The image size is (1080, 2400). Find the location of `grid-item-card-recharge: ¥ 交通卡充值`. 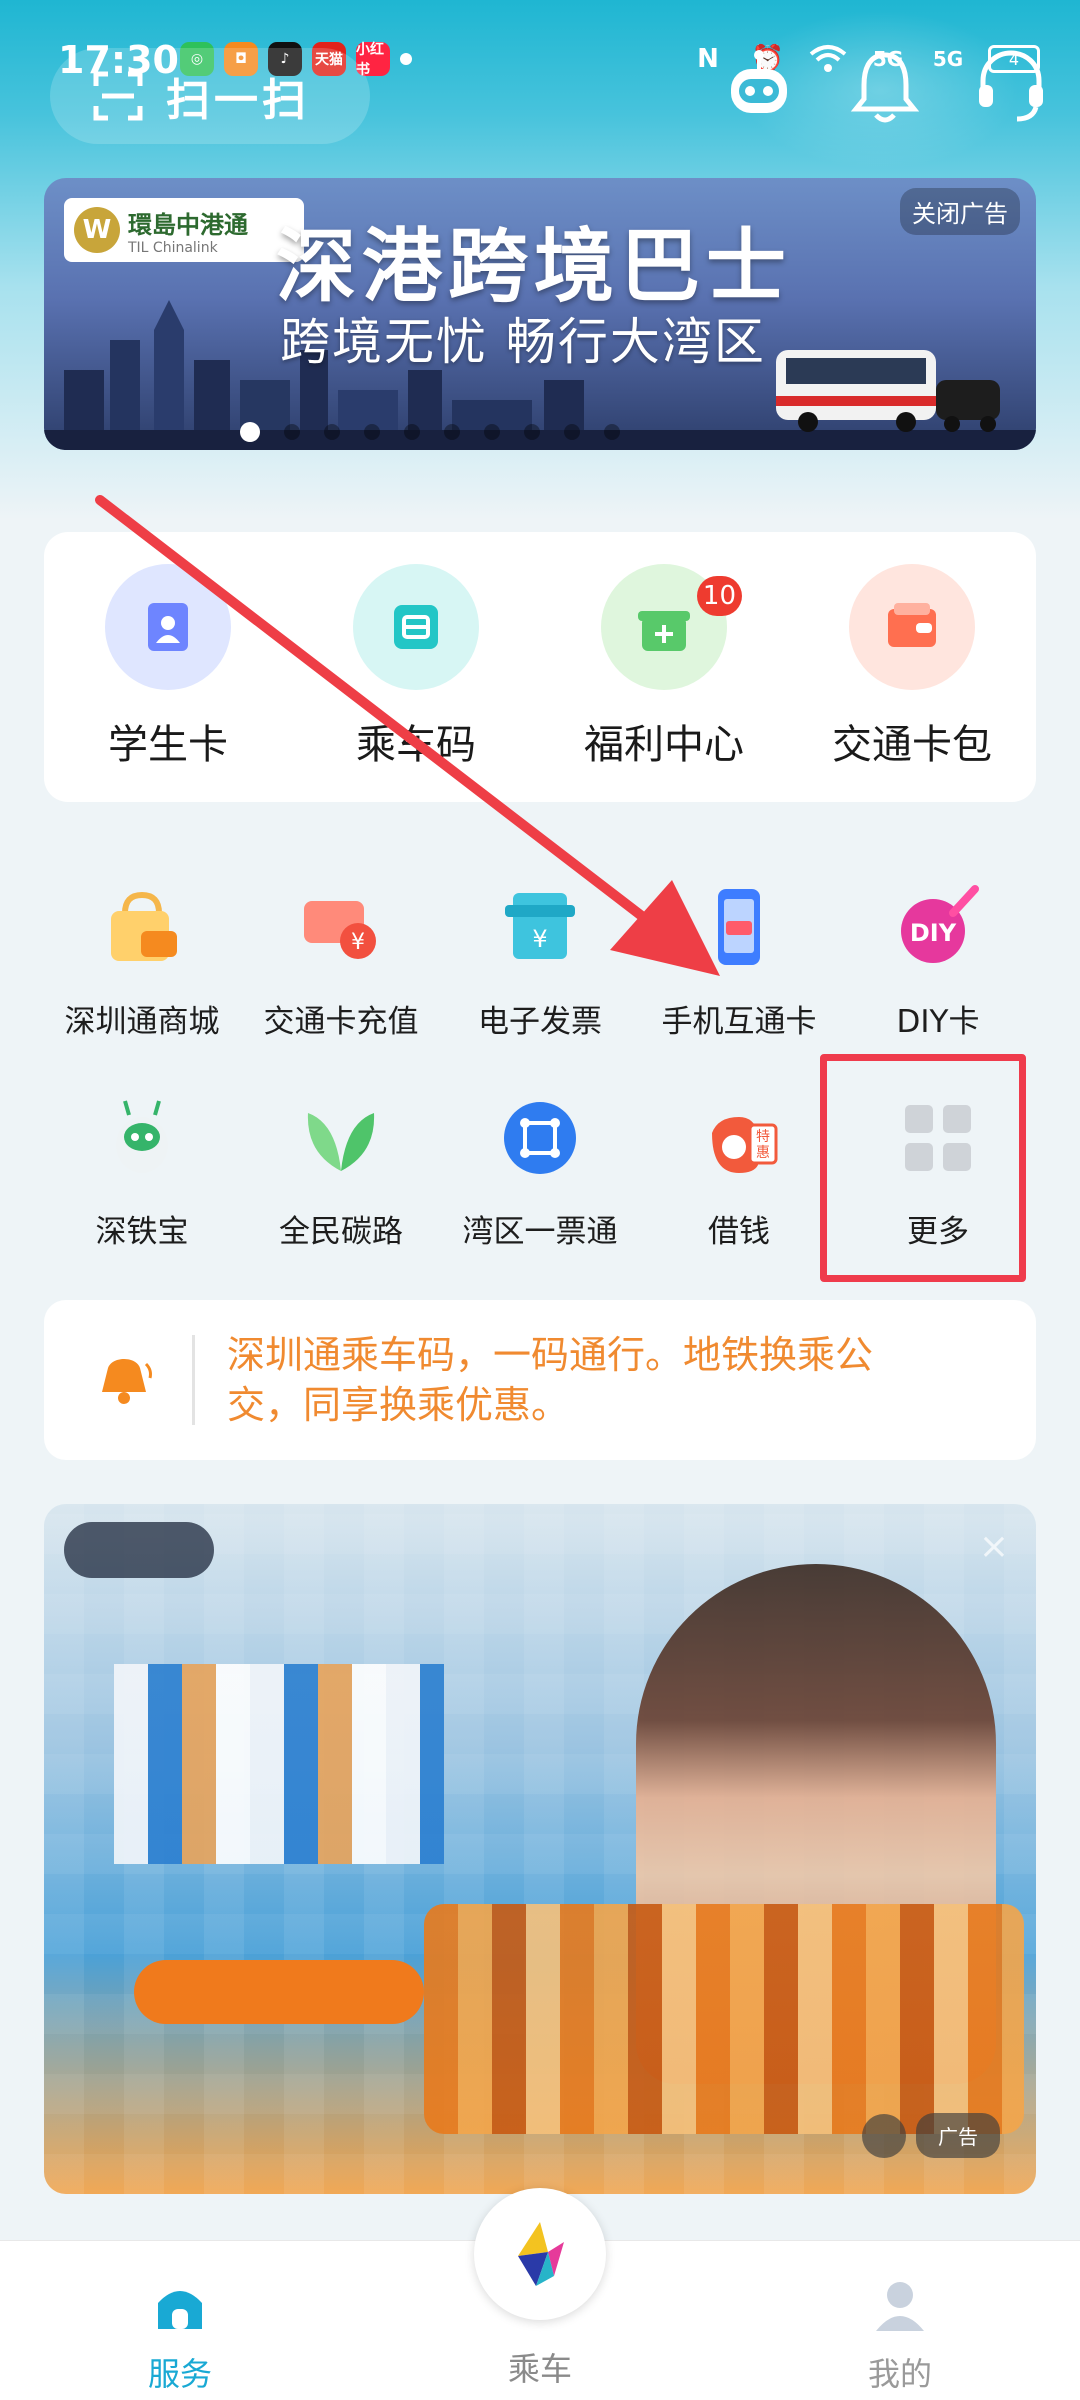

grid-item-card-recharge: ¥ 交通卡充值 is located at coordinates (341, 975).